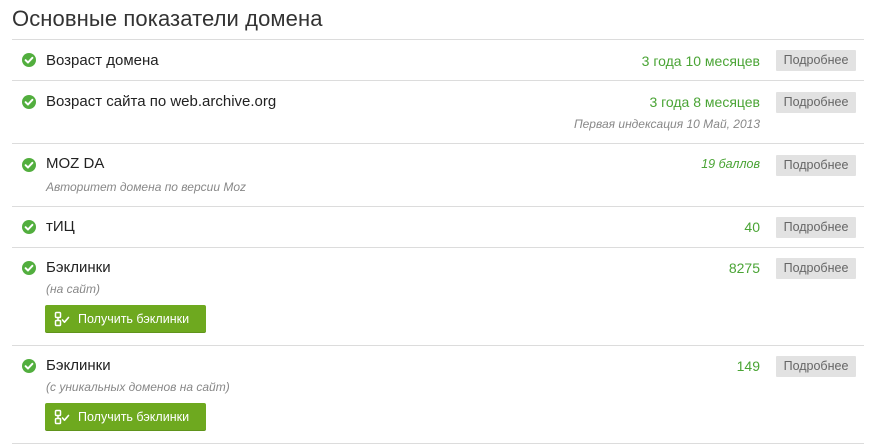 The width and height of the screenshot is (879, 448). Describe the element at coordinates (666, 124) in the screenshot. I see `first-index-note: Первая индексация 10 Май, 2013` at that location.